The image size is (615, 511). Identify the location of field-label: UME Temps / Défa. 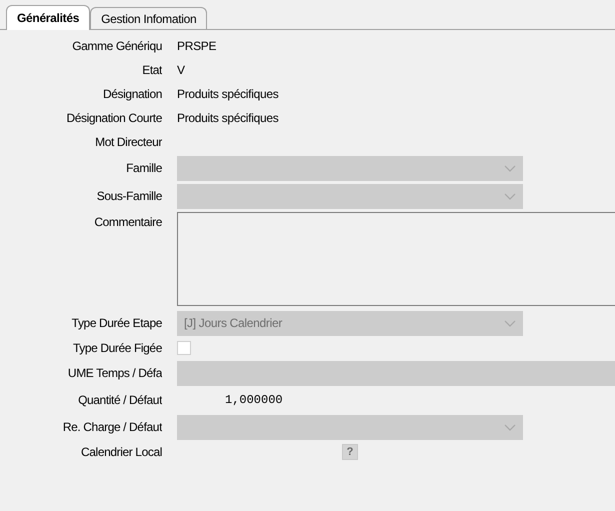
(114, 373).